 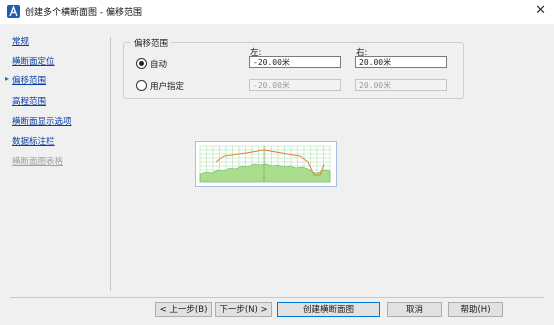 What do you see at coordinates (20, 41) in the screenshot?
I see `nav-item-general: 常规` at bounding box center [20, 41].